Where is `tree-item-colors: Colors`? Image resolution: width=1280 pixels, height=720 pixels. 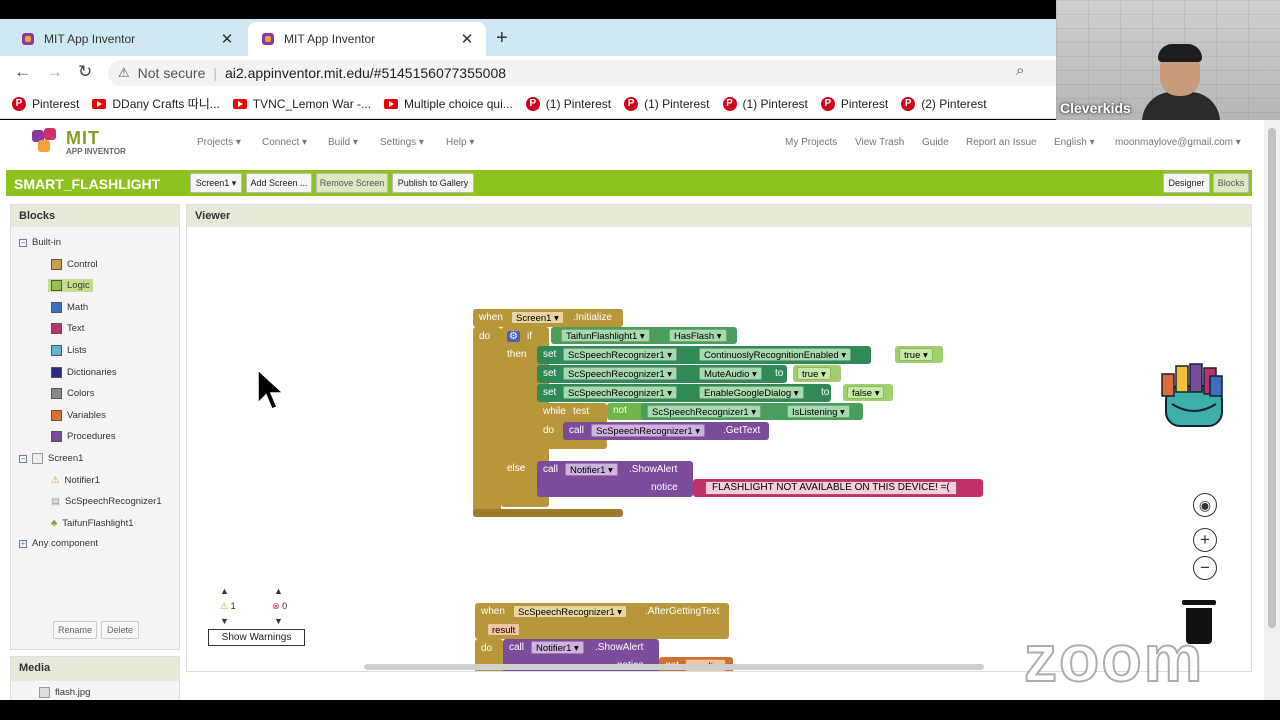
tree-item-colors: Colors is located at coordinates (72, 393).